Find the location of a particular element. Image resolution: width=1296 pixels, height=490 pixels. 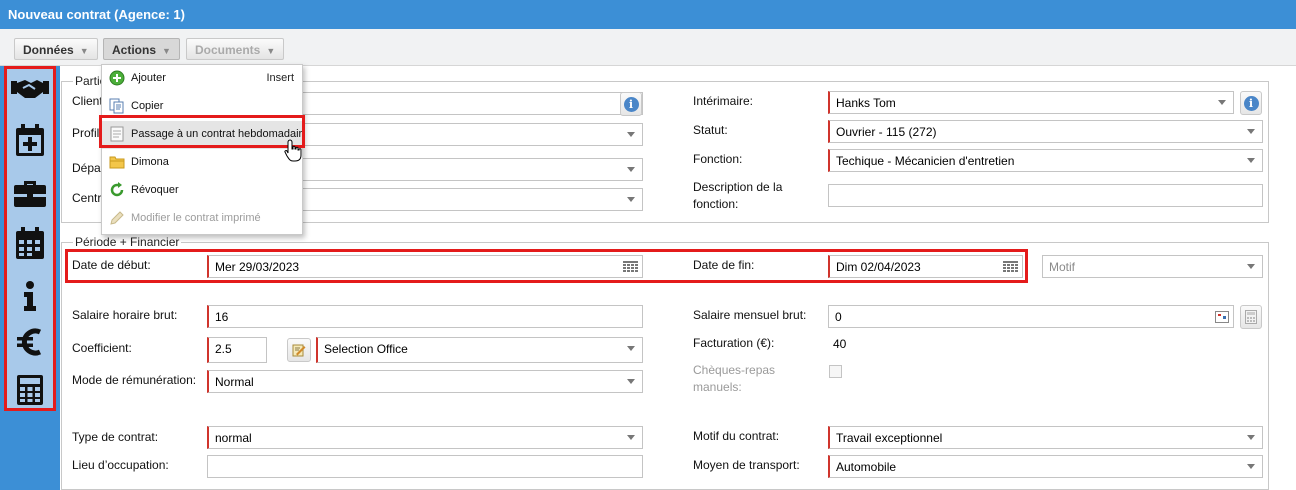

actions-menu-button: Actions ▼ is located at coordinates (141, 49).